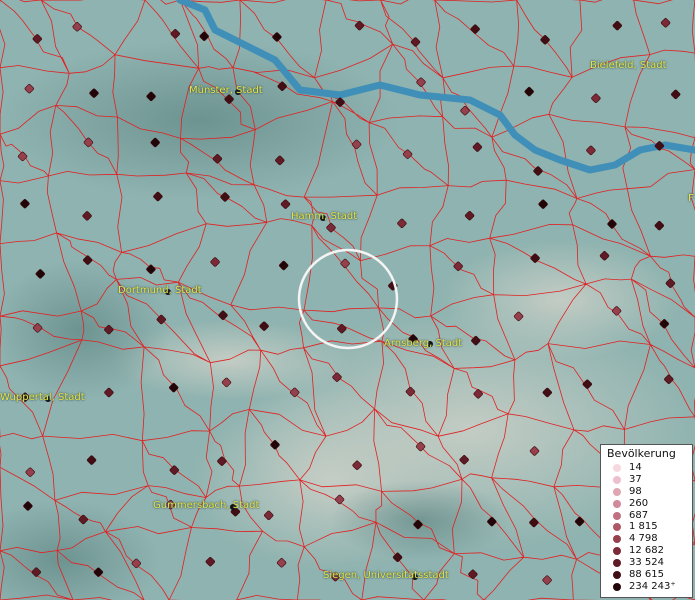 This screenshot has width=695, height=600. I want to click on legend-label: 12 682, so click(646, 551).